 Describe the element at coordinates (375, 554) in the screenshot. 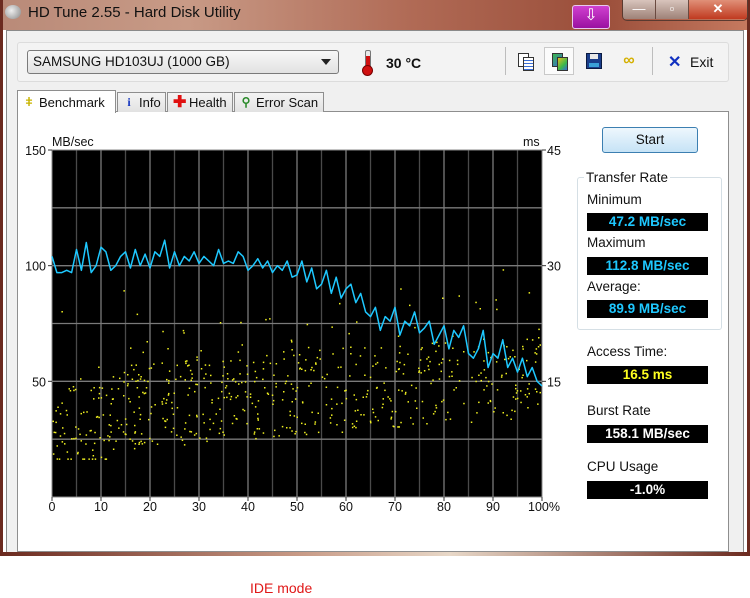

I see `window-bottom-edge` at that location.